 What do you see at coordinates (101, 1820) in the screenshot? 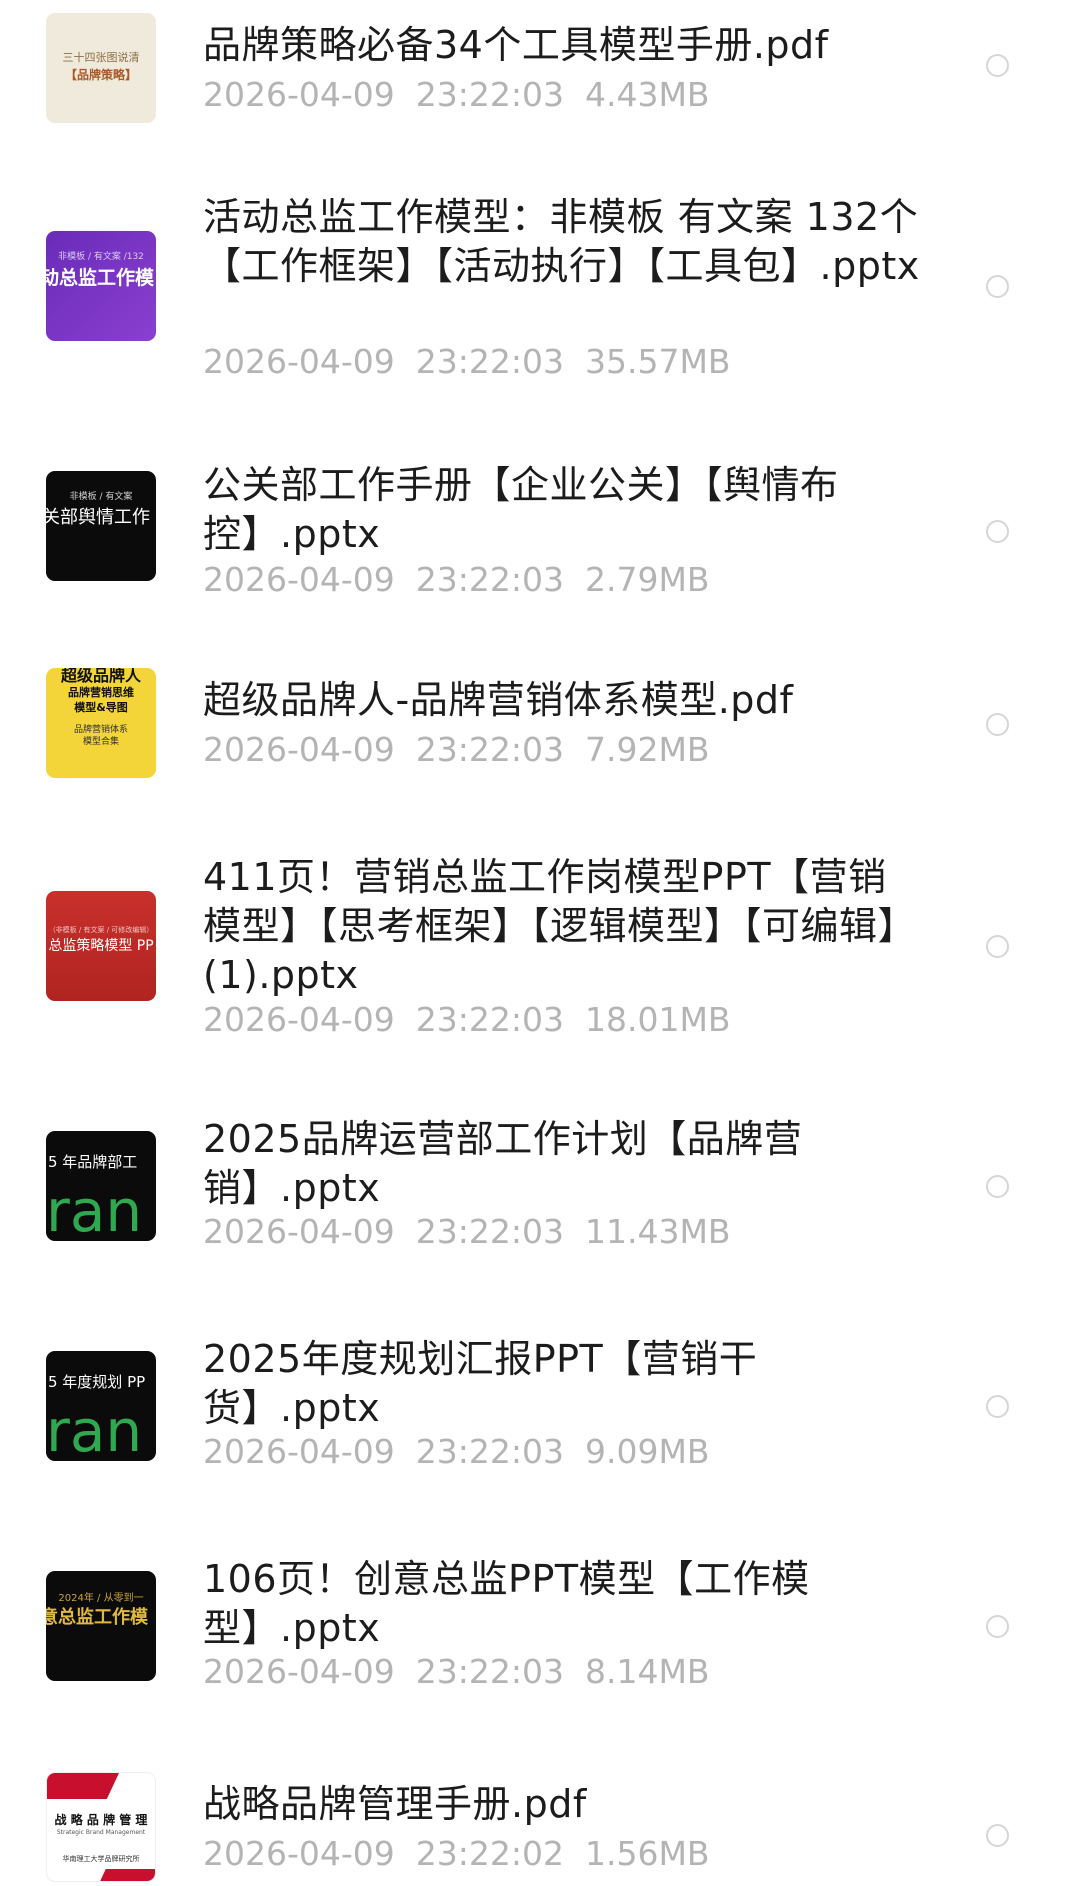
I see `thumbnail-text: 战 略 品 牌 管 理` at bounding box center [101, 1820].